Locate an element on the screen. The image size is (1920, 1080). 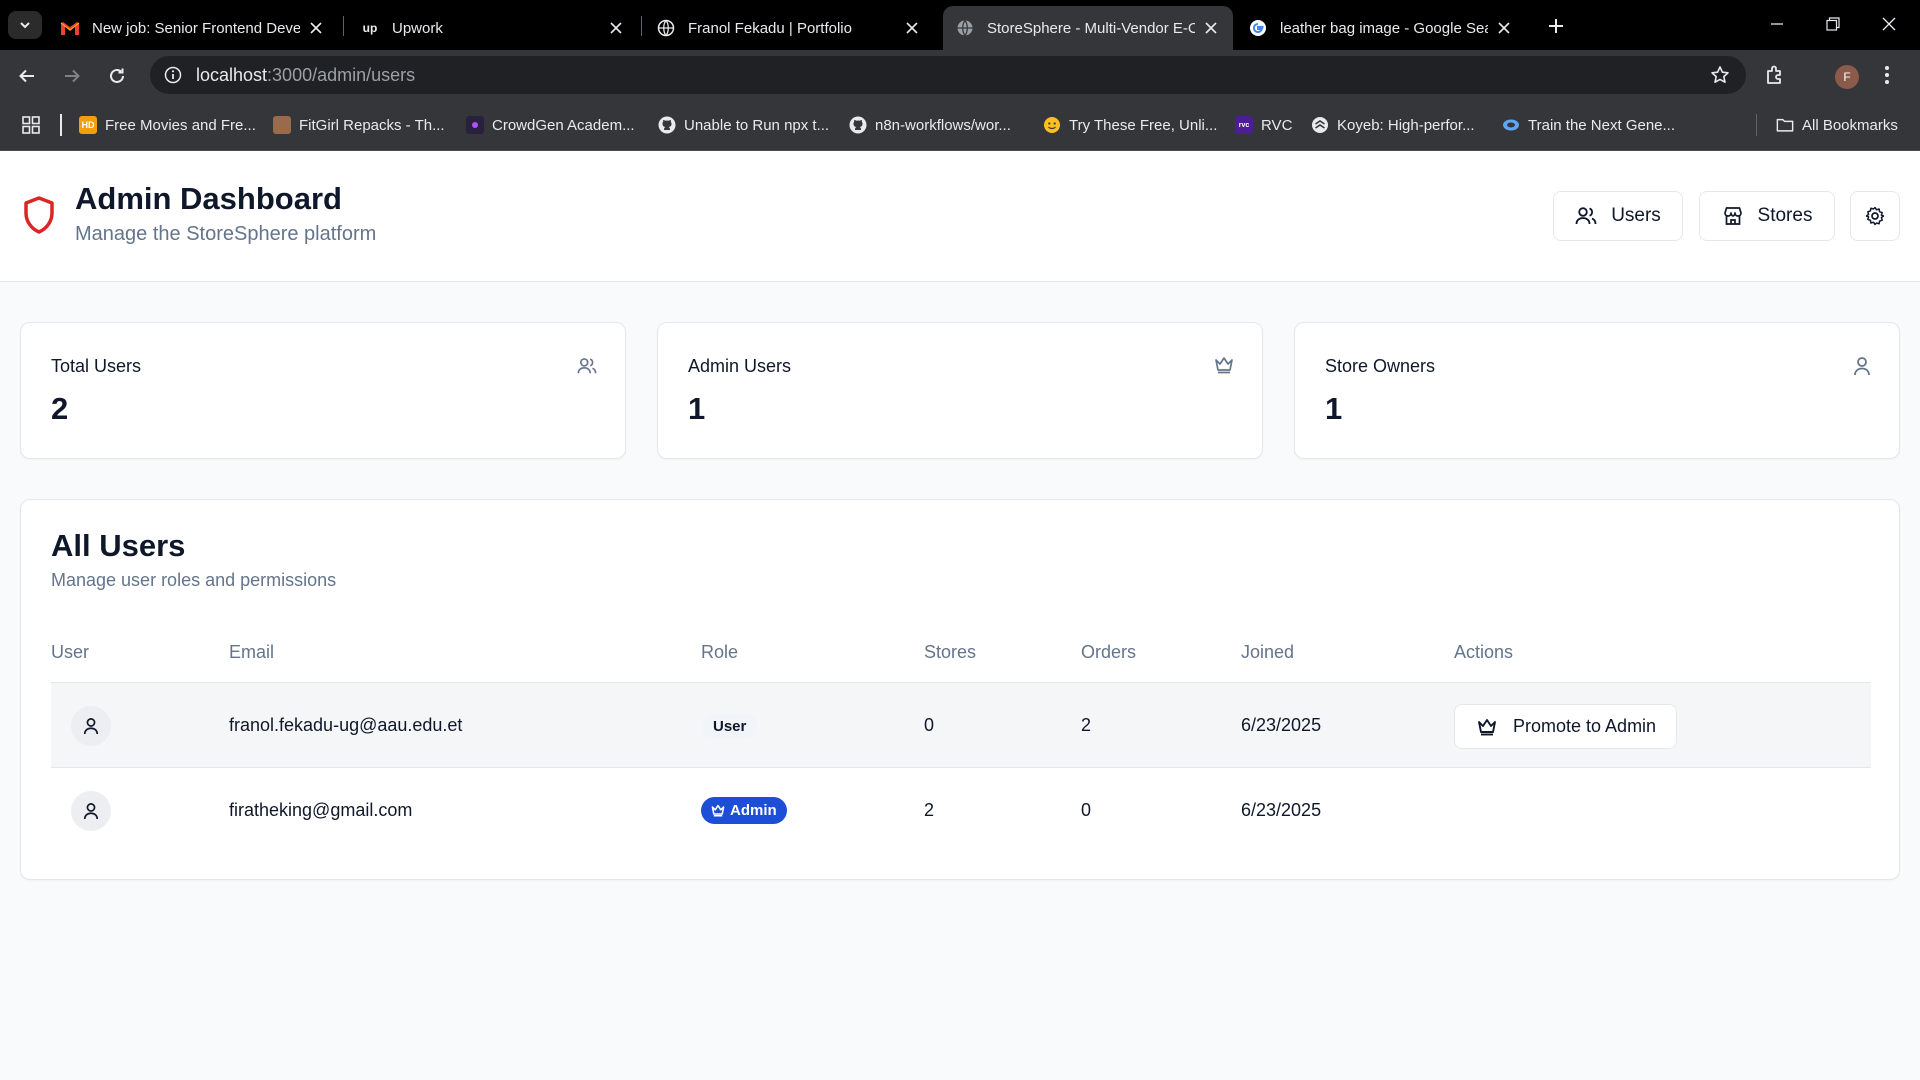
chevron-down-icon is located at coordinates (25, 25).